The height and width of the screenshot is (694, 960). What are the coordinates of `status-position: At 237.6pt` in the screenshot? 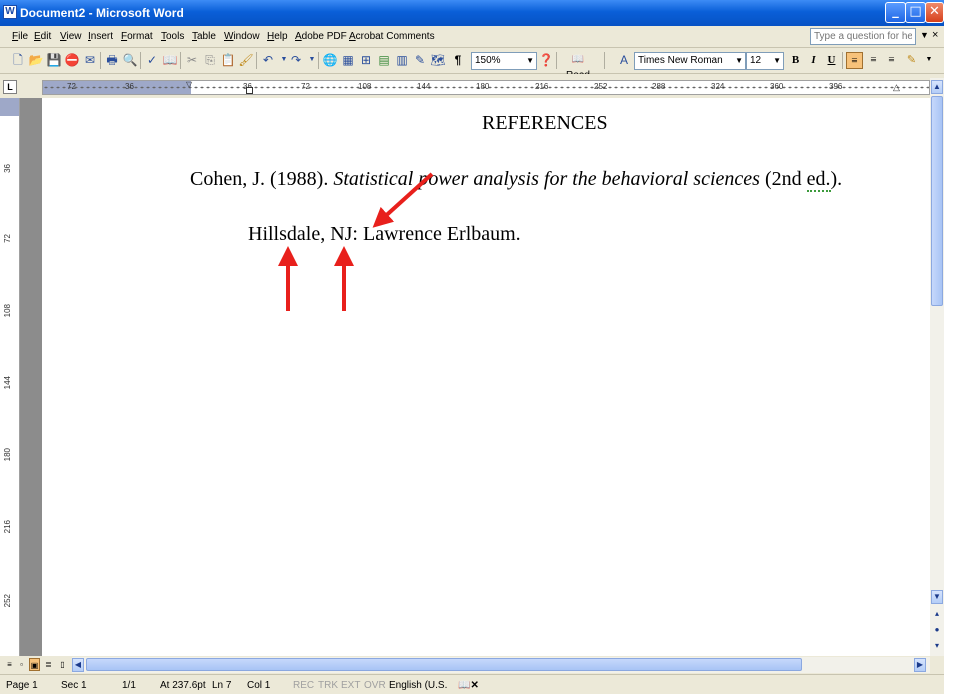 It's located at (183, 685).